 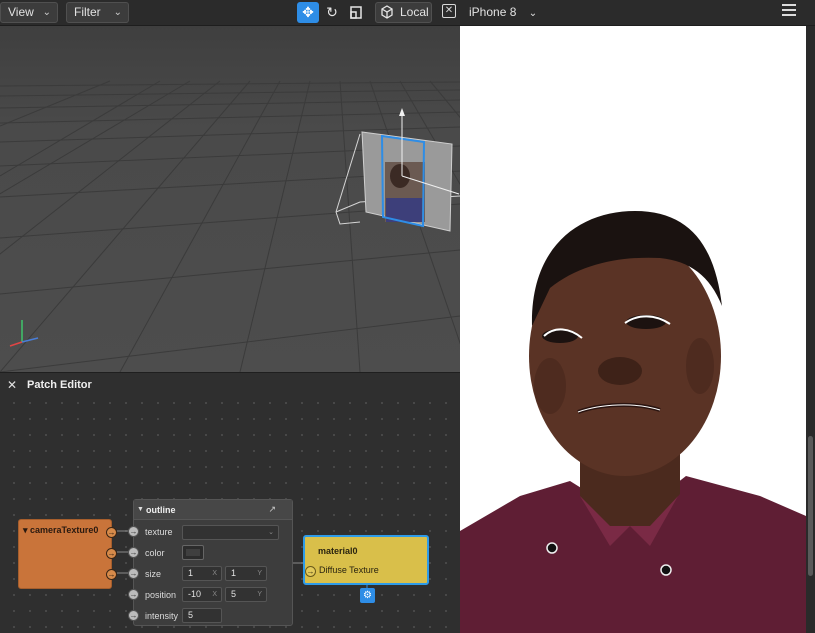 I want to click on device-selector: iPhone 8 ⌄, so click(x=503, y=12).